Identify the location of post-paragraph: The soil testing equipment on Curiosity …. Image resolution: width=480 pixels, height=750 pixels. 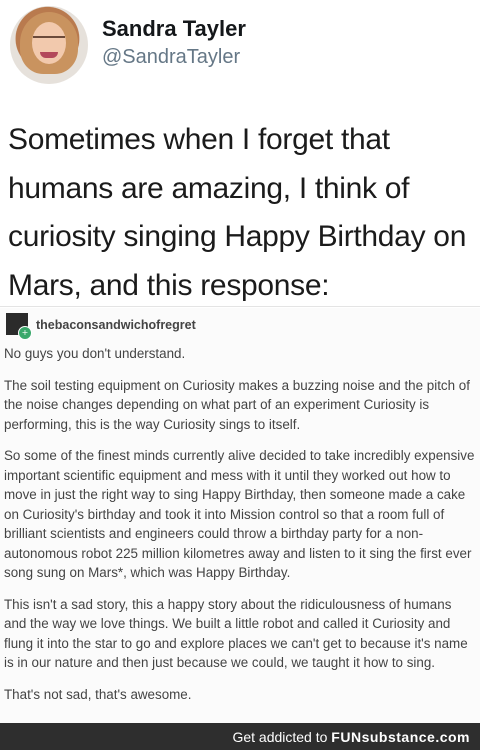
(237, 404).